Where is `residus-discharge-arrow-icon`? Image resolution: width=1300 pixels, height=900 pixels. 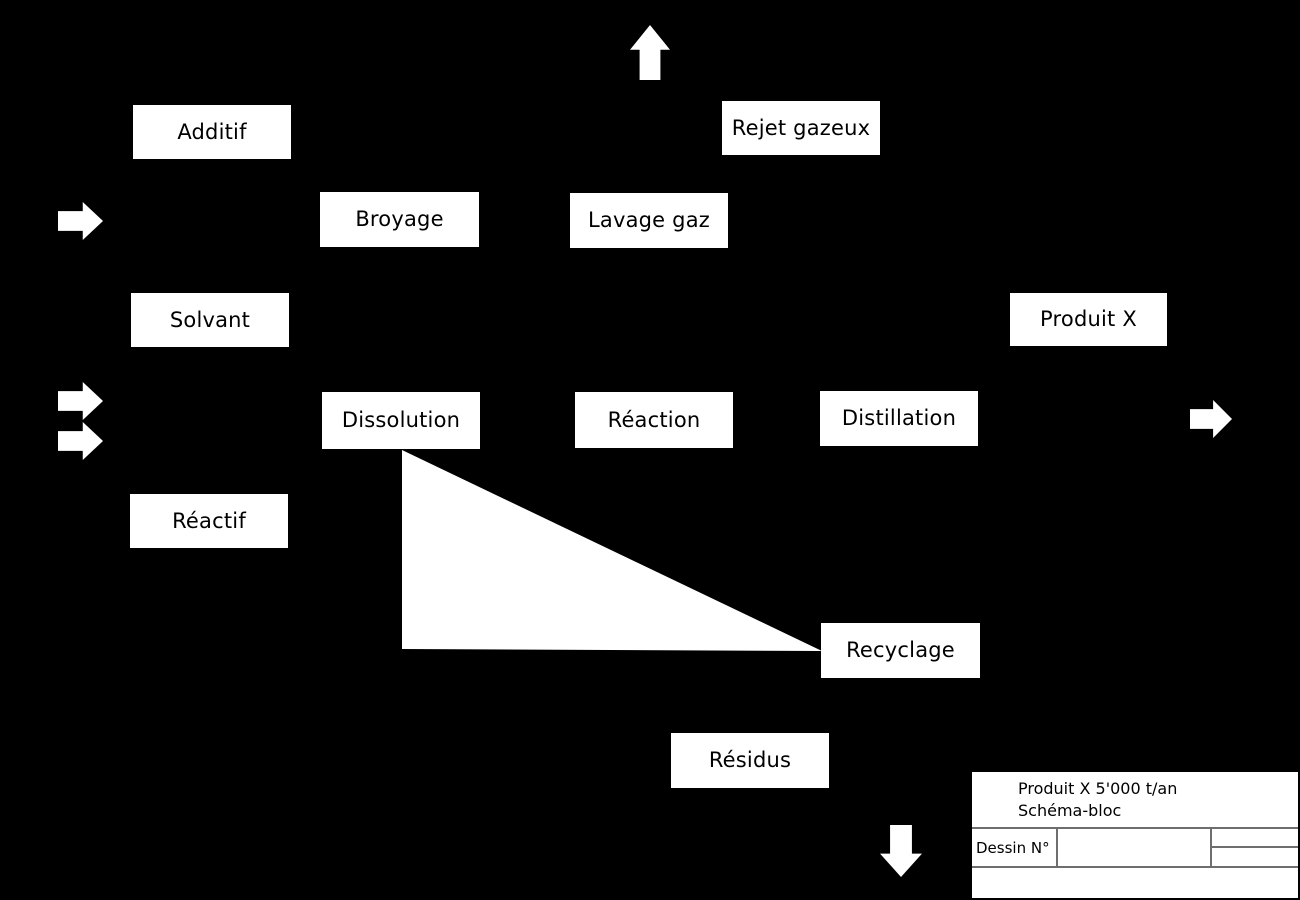 residus-discharge-arrow-icon is located at coordinates (901, 851).